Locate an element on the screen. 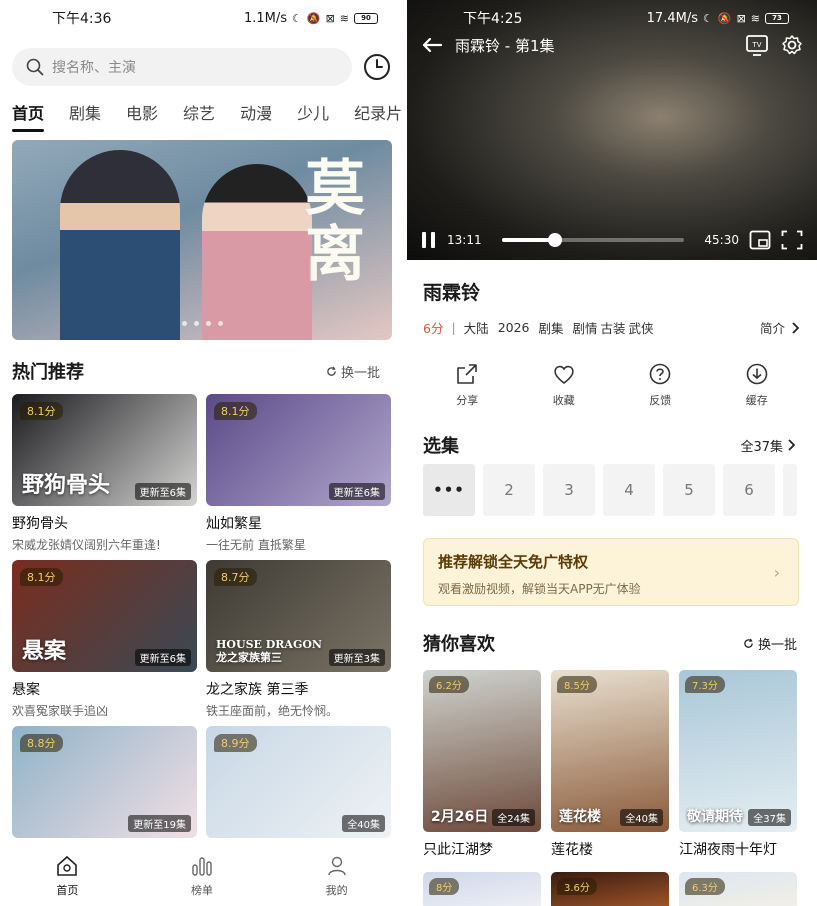 The height and width of the screenshot is (906, 817). tag: 古装 is located at coordinates (613, 328).